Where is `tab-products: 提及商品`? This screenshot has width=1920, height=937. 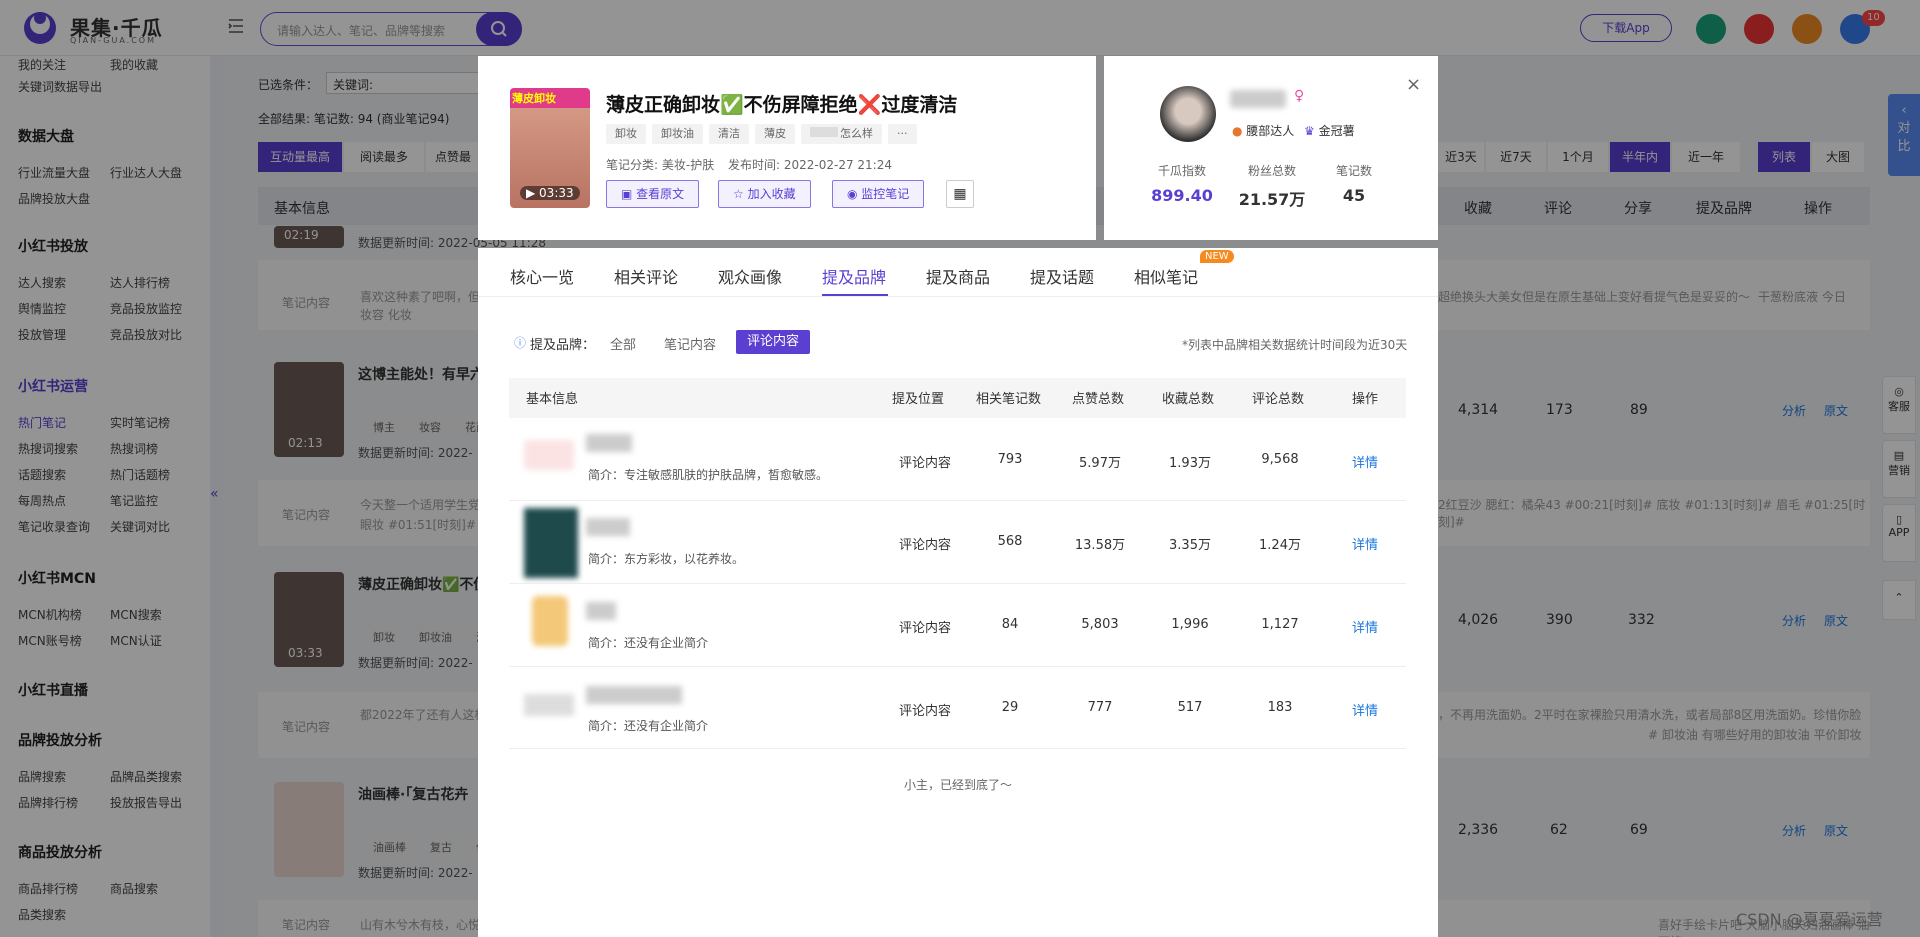
tab-products: 提及商品 is located at coordinates (958, 276).